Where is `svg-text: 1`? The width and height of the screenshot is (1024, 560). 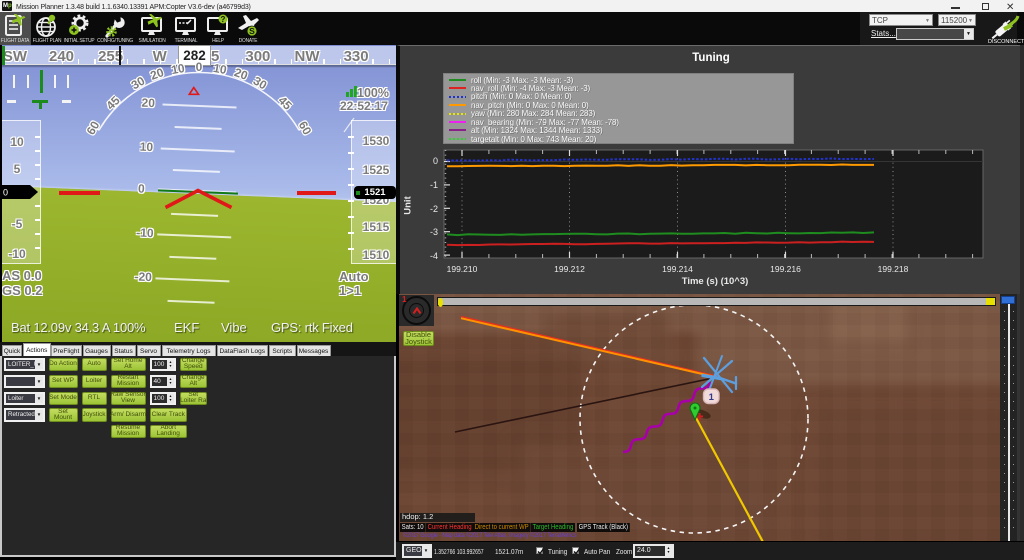 svg-text: 1 is located at coordinates (712, 397).